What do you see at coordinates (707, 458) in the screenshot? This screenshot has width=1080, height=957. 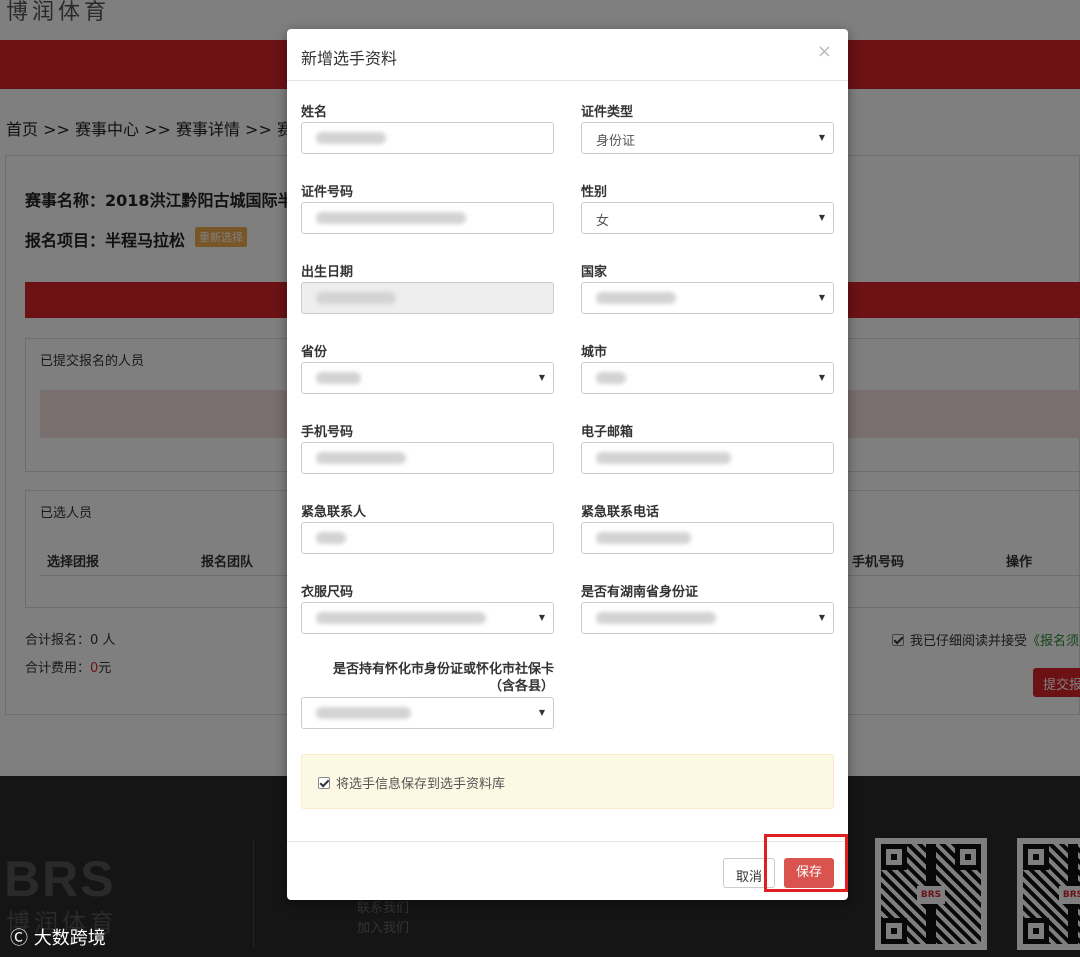 I see `email-input` at bounding box center [707, 458].